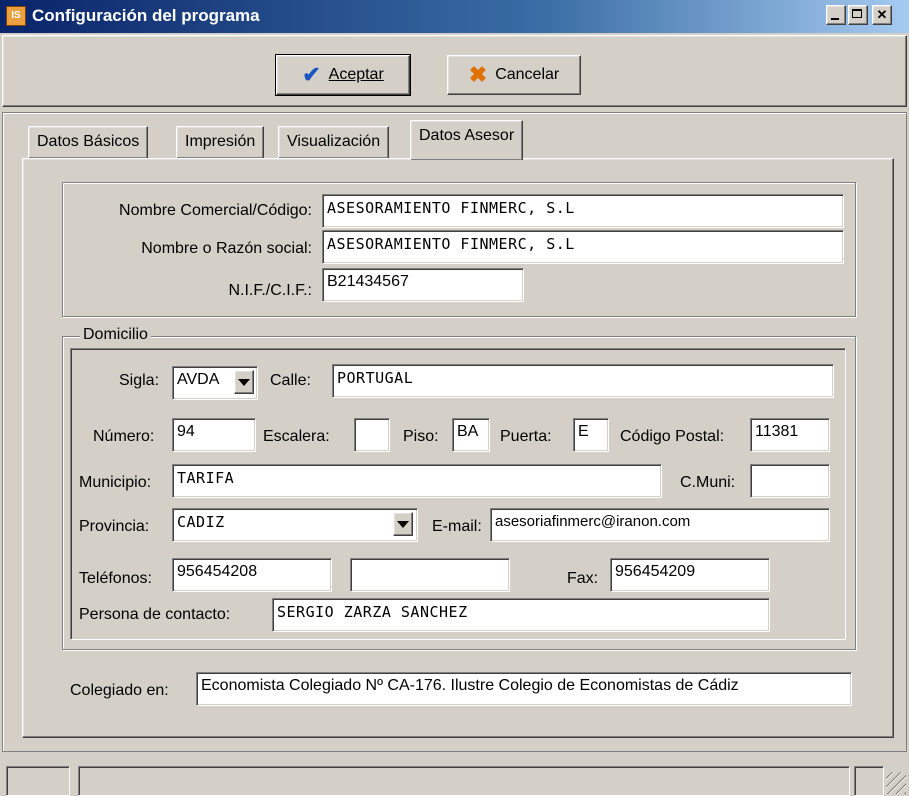 This screenshot has width=909, height=796. I want to click on stair-label: Escalera:, so click(296, 436).